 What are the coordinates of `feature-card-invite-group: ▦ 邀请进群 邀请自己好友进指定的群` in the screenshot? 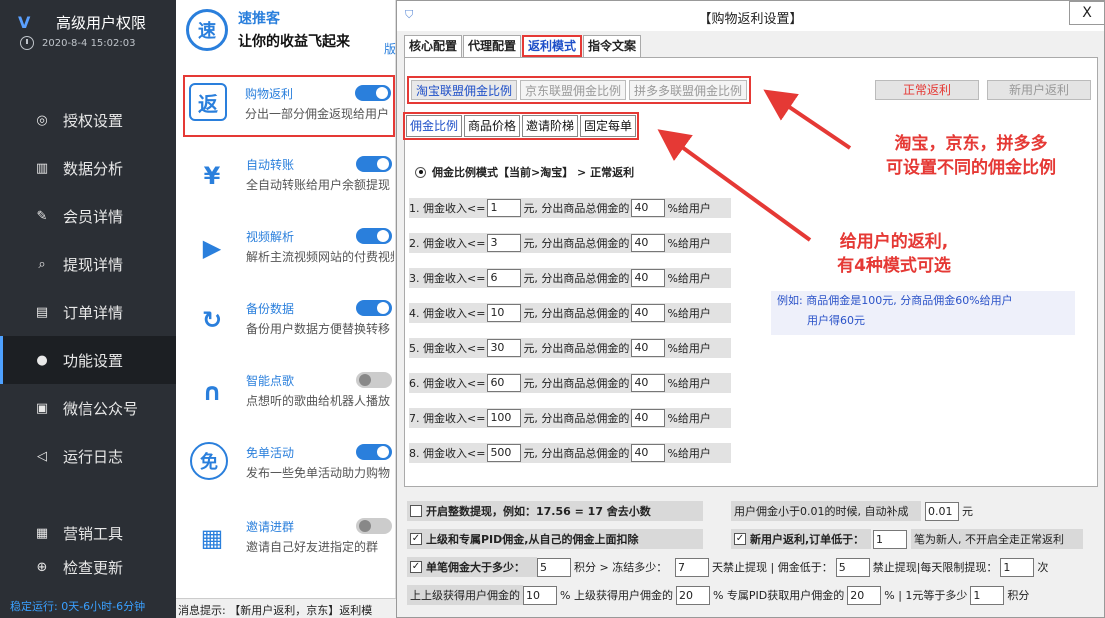 It's located at (291, 541).